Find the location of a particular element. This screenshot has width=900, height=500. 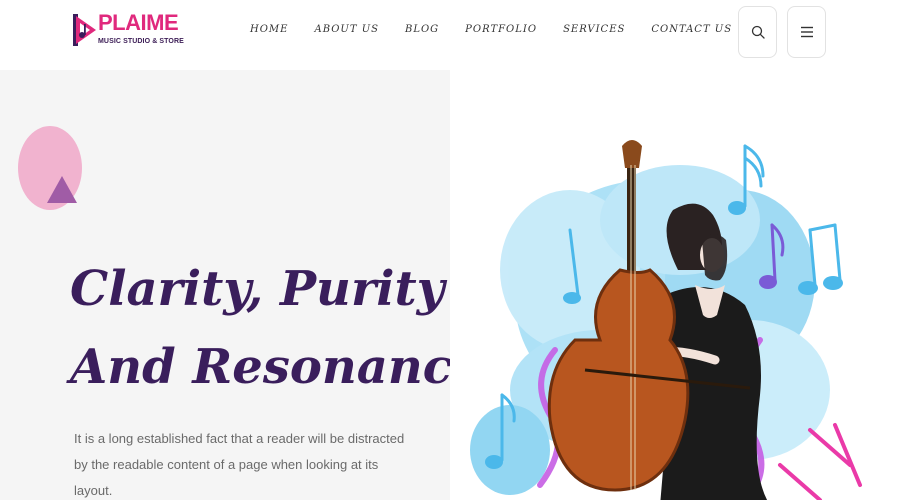

nav-item-portfolio: PORTFOLIO is located at coordinates (501, 32).